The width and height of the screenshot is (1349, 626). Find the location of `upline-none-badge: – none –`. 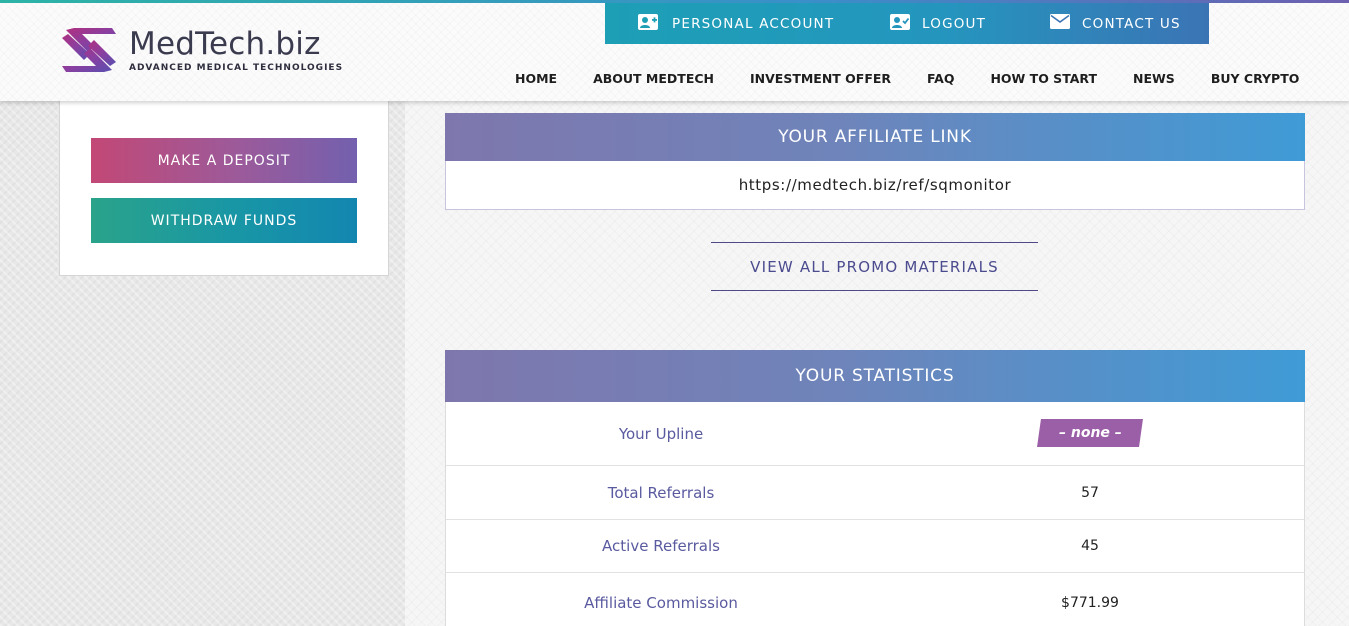

upline-none-badge: – none – is located at coordinates (1090, 432).